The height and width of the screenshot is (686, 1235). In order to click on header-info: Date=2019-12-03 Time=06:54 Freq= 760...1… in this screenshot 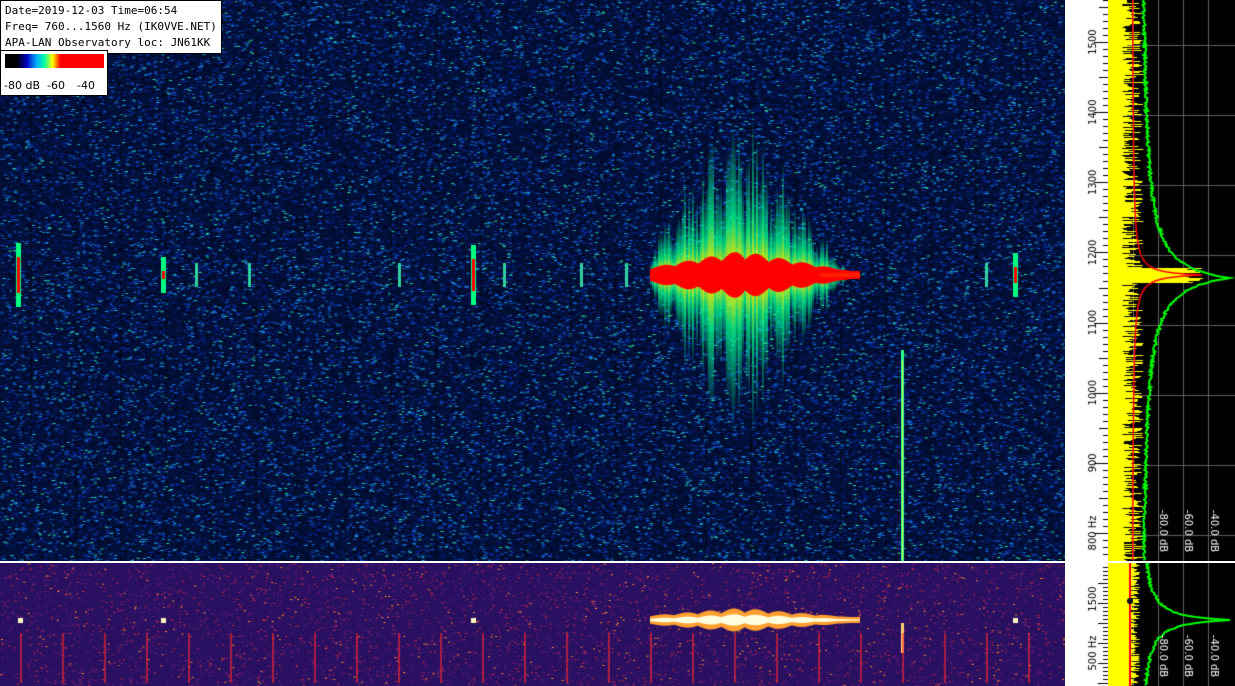, I will do `click(111, 27)`.